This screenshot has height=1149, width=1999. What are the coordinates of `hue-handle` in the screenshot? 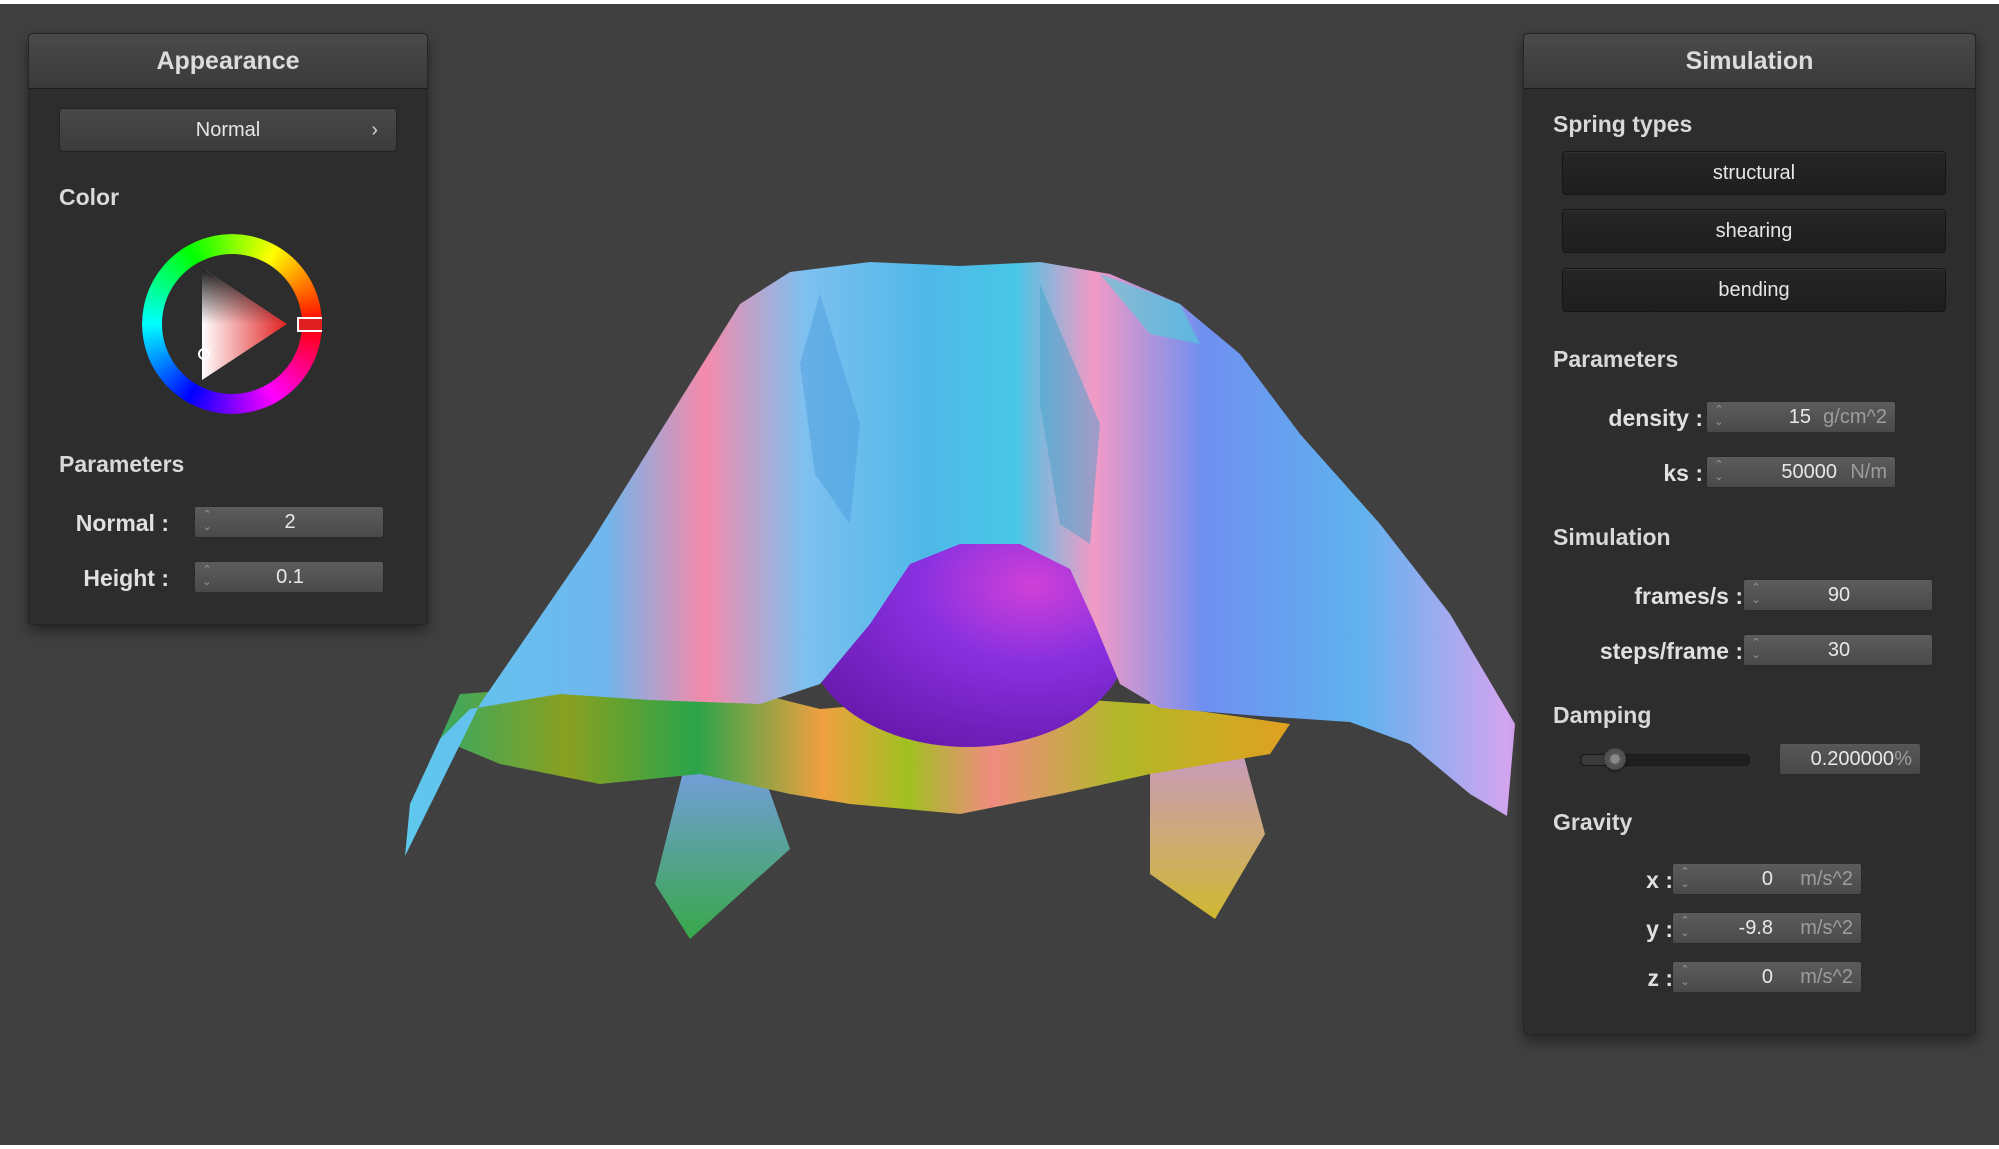 It's located at (309, 324).